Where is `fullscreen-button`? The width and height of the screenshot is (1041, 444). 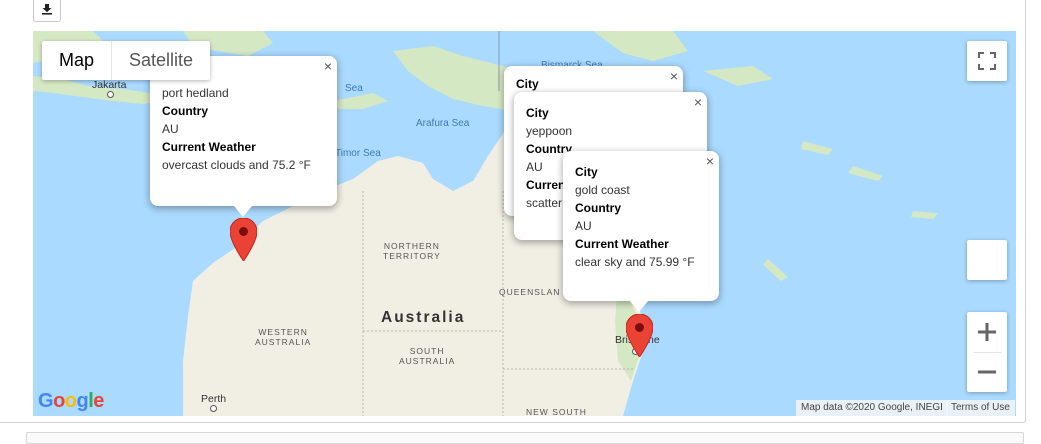
fullscreen-button is located at coordinates (987, 61).